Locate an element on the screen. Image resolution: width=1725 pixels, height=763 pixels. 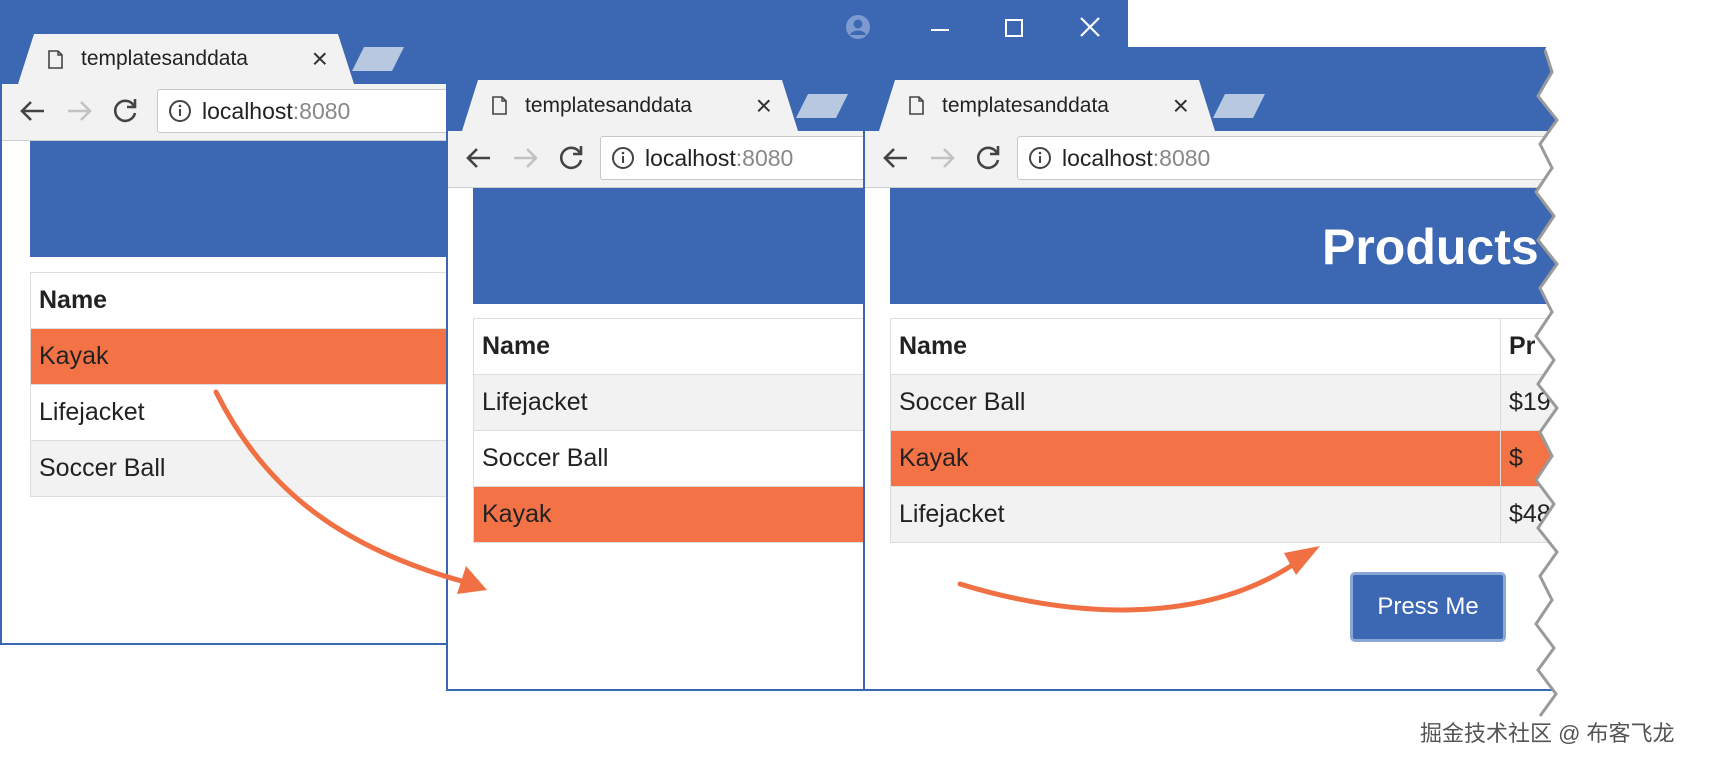
table-row: Soccer Ball $19 is located at coordinates (1266, 402).